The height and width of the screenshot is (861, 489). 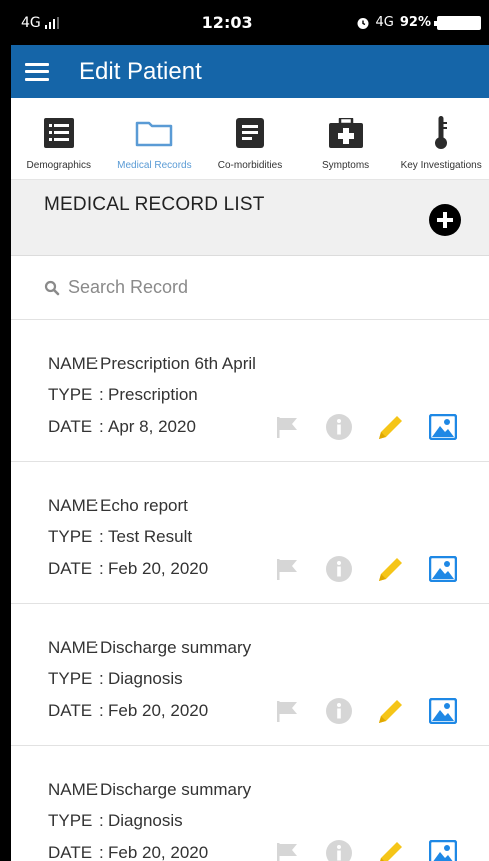 I want to click on alarm-icon, so click(x=363, y=23).